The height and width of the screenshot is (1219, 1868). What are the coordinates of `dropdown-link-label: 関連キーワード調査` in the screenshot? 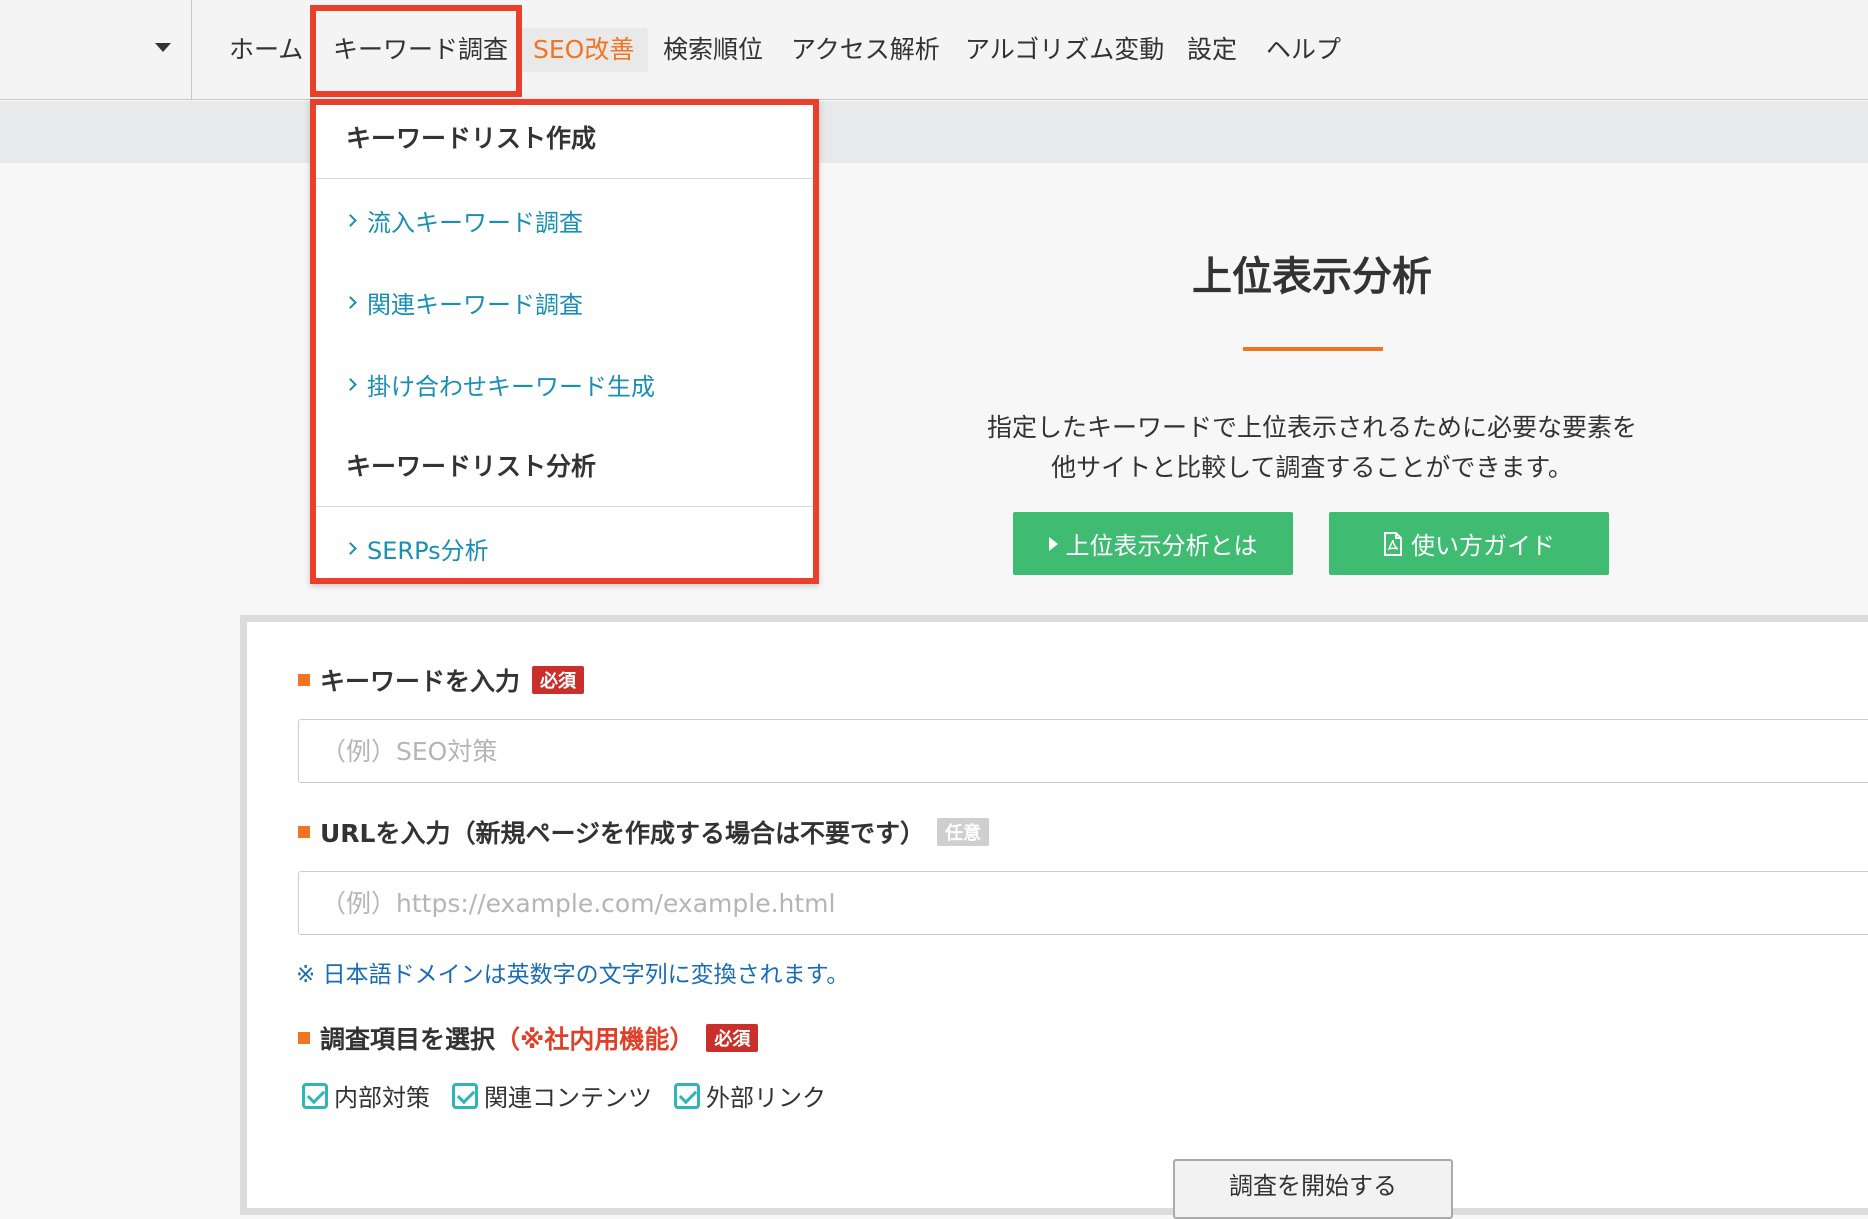 It's located at (475, 305).